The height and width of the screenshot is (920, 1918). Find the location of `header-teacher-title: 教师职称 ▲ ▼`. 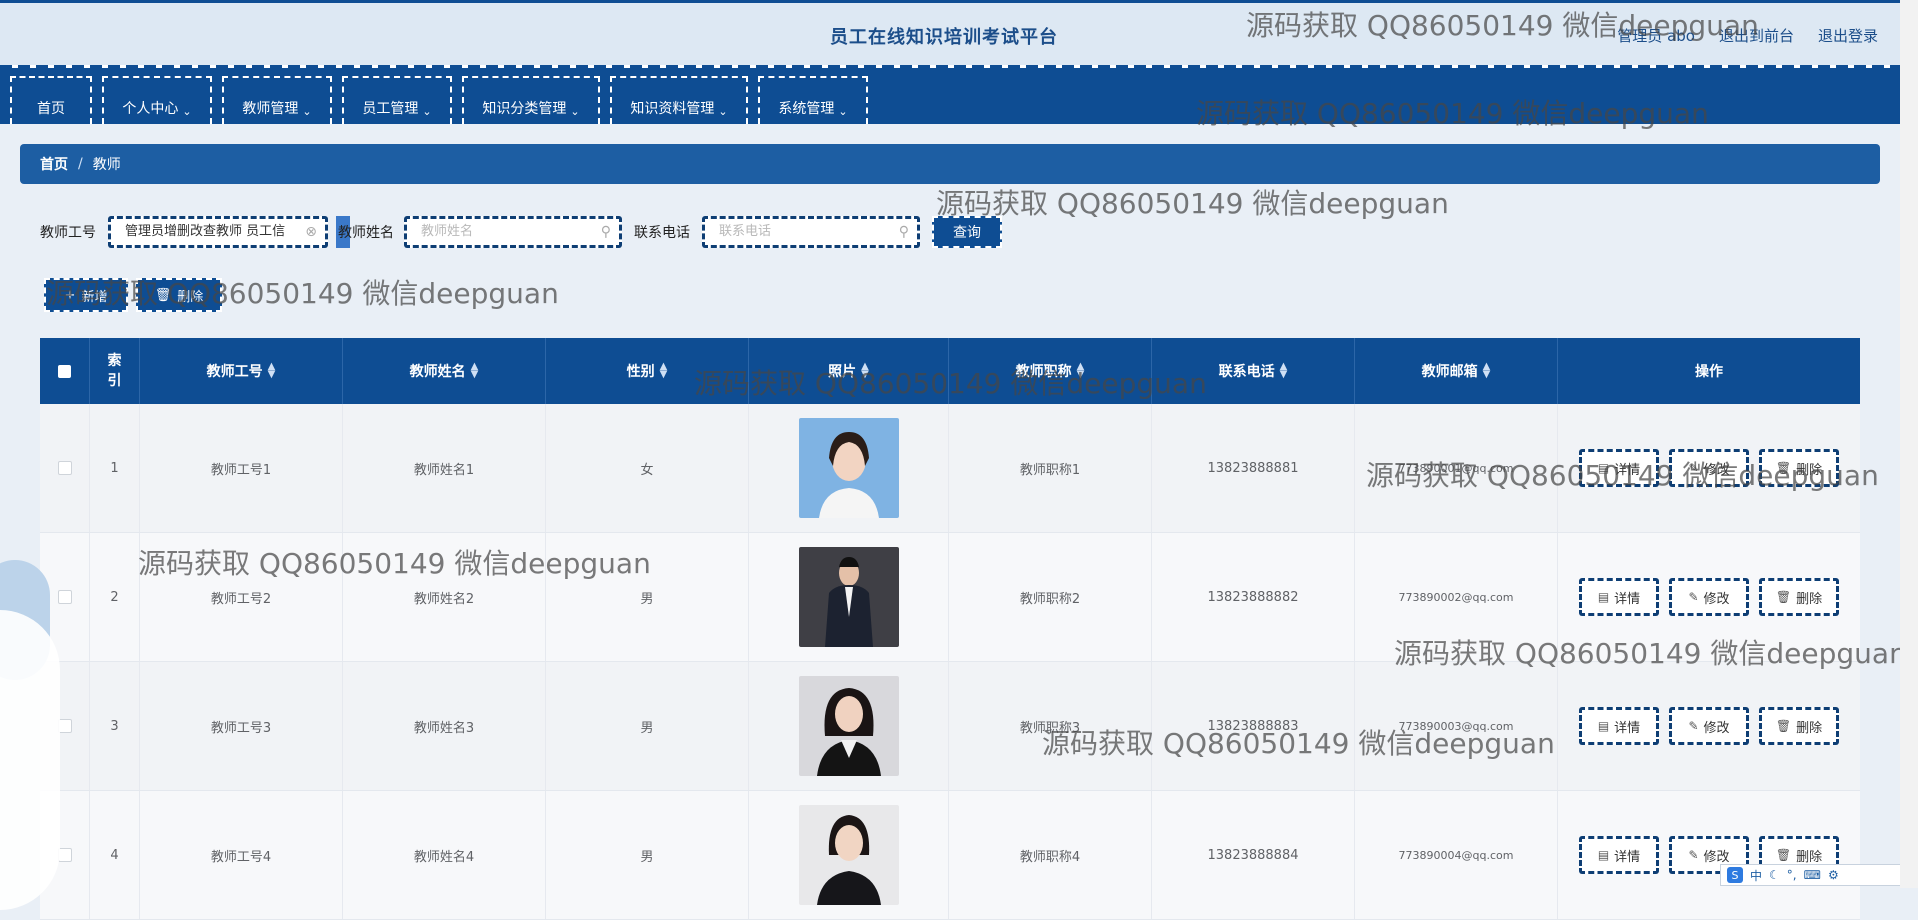

header-teacher-title: 教师职称 ▲ ▼ is located at coordinates (1050, 371).